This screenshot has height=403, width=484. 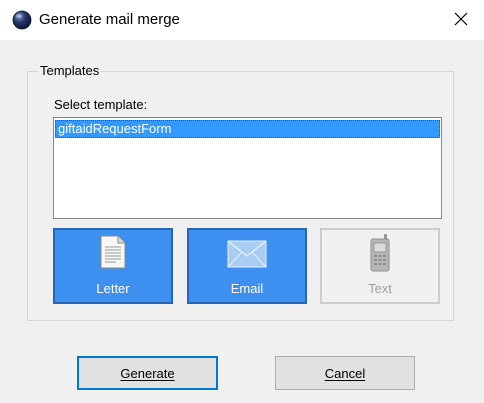 I want to click on close-icon, so click(x=461, y=20).